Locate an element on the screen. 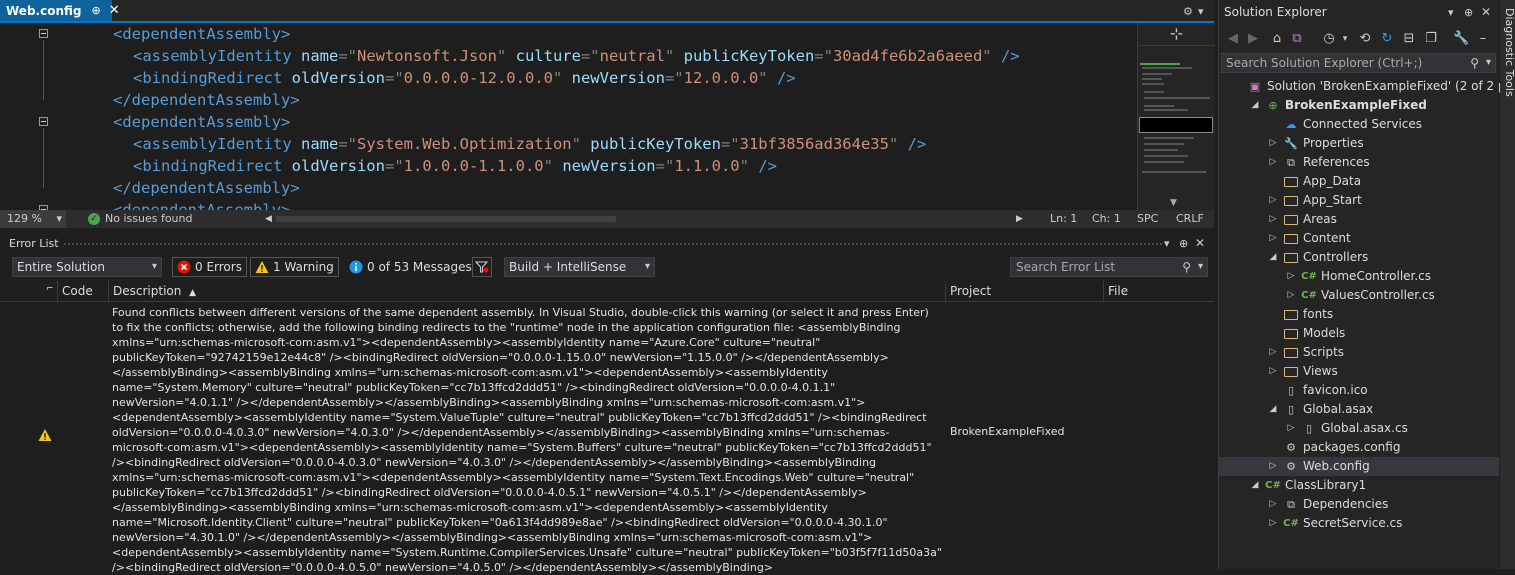 This screenshot has width=1515, height=575. tree-item: ◢ Controllers is located at coordinates (1359, 257).